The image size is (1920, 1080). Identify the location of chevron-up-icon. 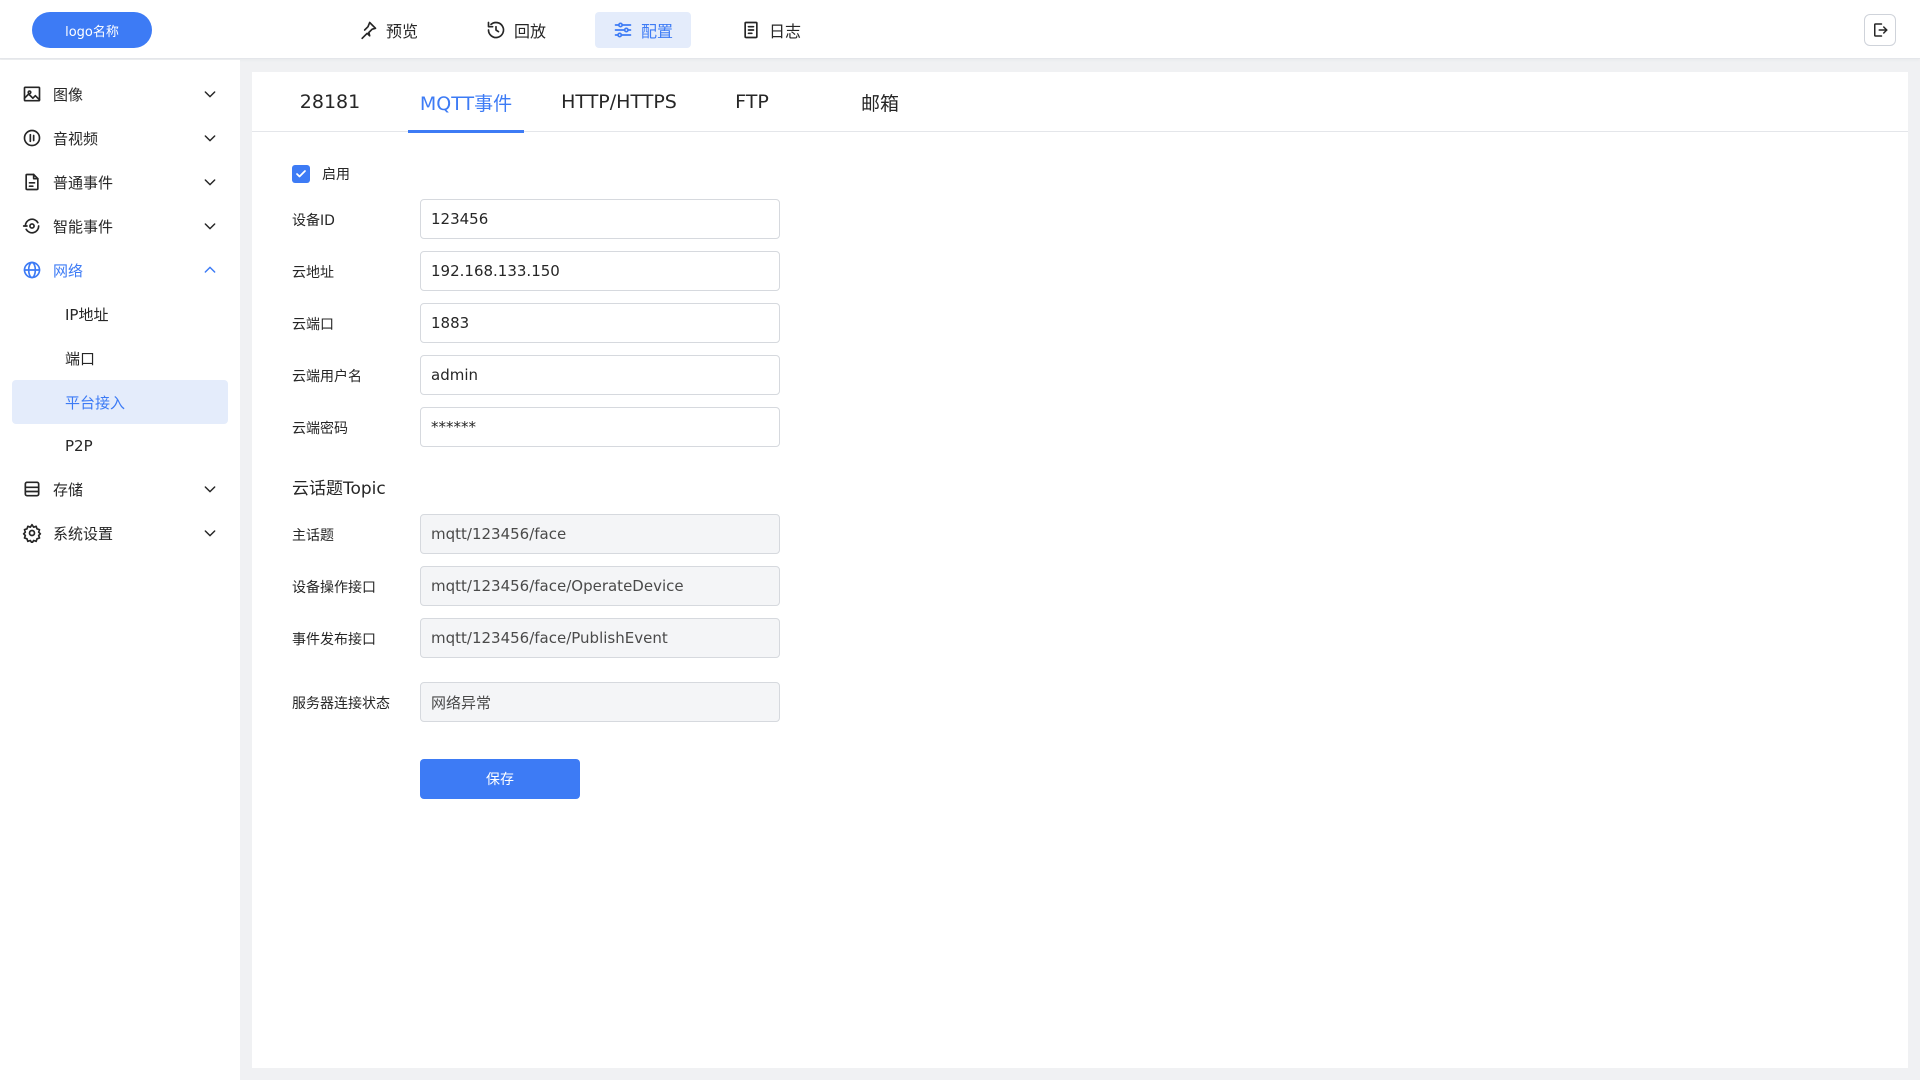
(210, 269).